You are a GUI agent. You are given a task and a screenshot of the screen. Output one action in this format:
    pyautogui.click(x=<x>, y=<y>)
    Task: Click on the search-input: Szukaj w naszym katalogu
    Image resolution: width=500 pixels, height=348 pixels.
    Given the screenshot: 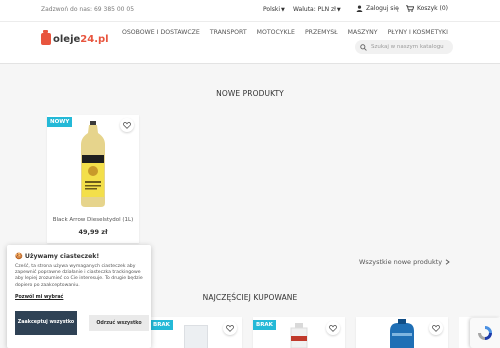 What is the action you would take?
    pyautogui.click(x=404, y=47)
    